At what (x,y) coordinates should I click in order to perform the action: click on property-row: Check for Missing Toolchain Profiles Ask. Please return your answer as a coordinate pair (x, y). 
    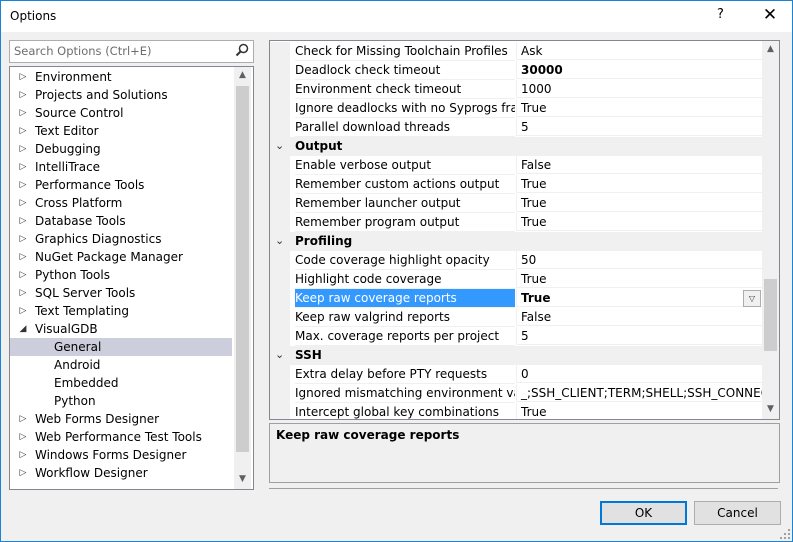
    Looking at the image, I should click on (516, 51).